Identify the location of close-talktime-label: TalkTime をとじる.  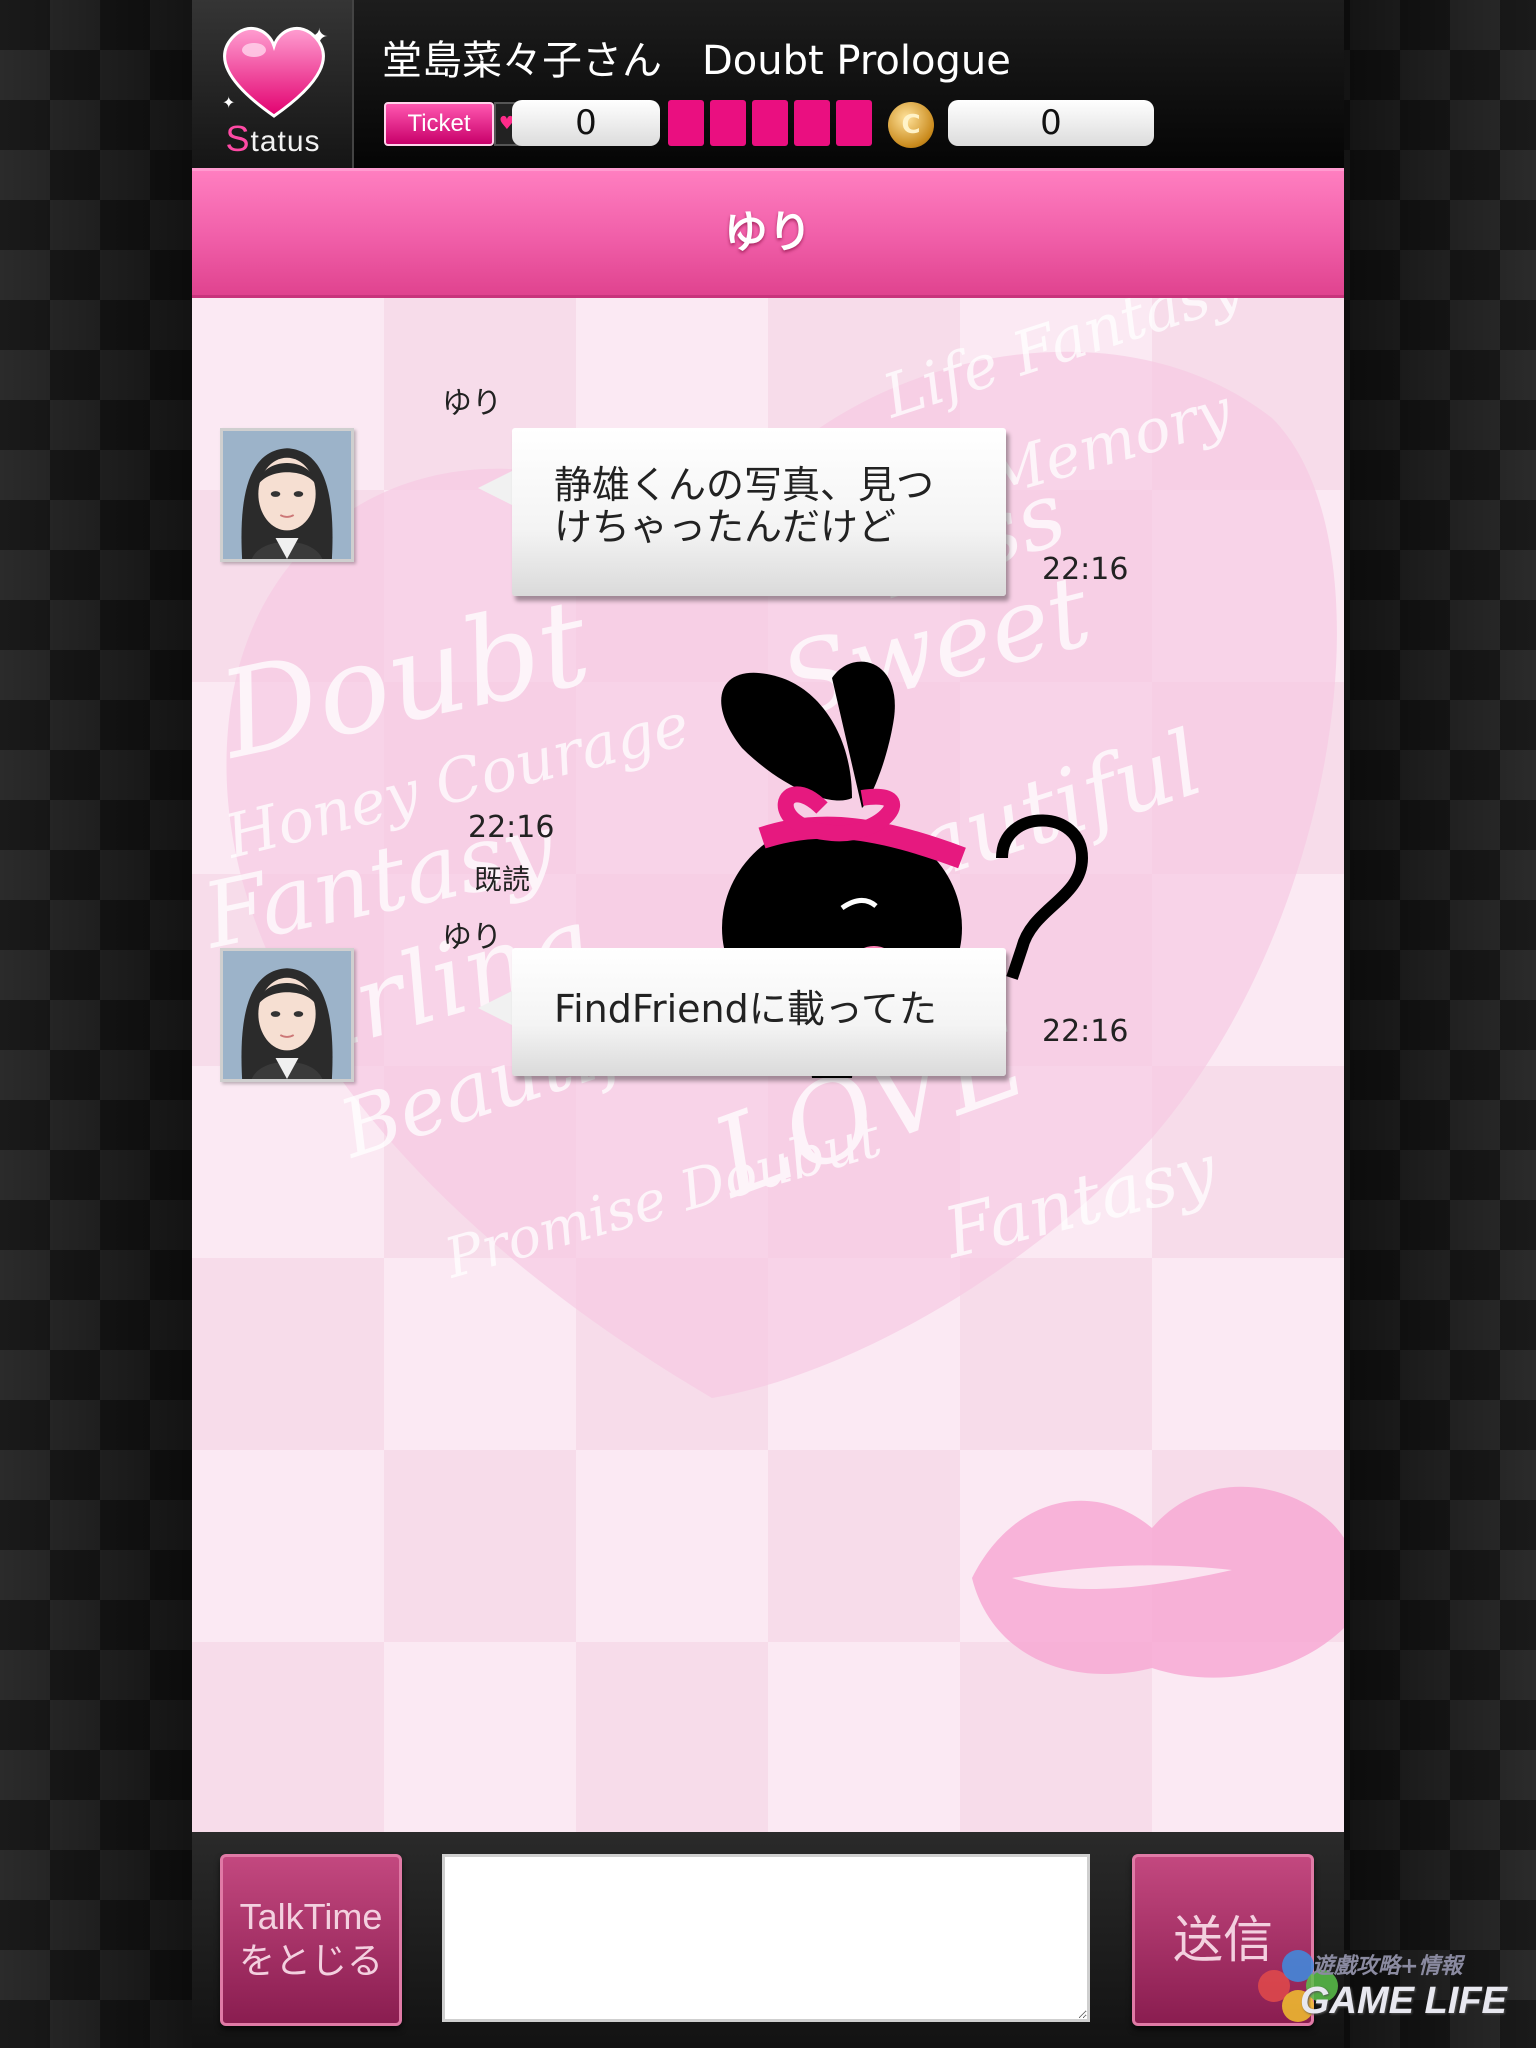
(310, 1938).